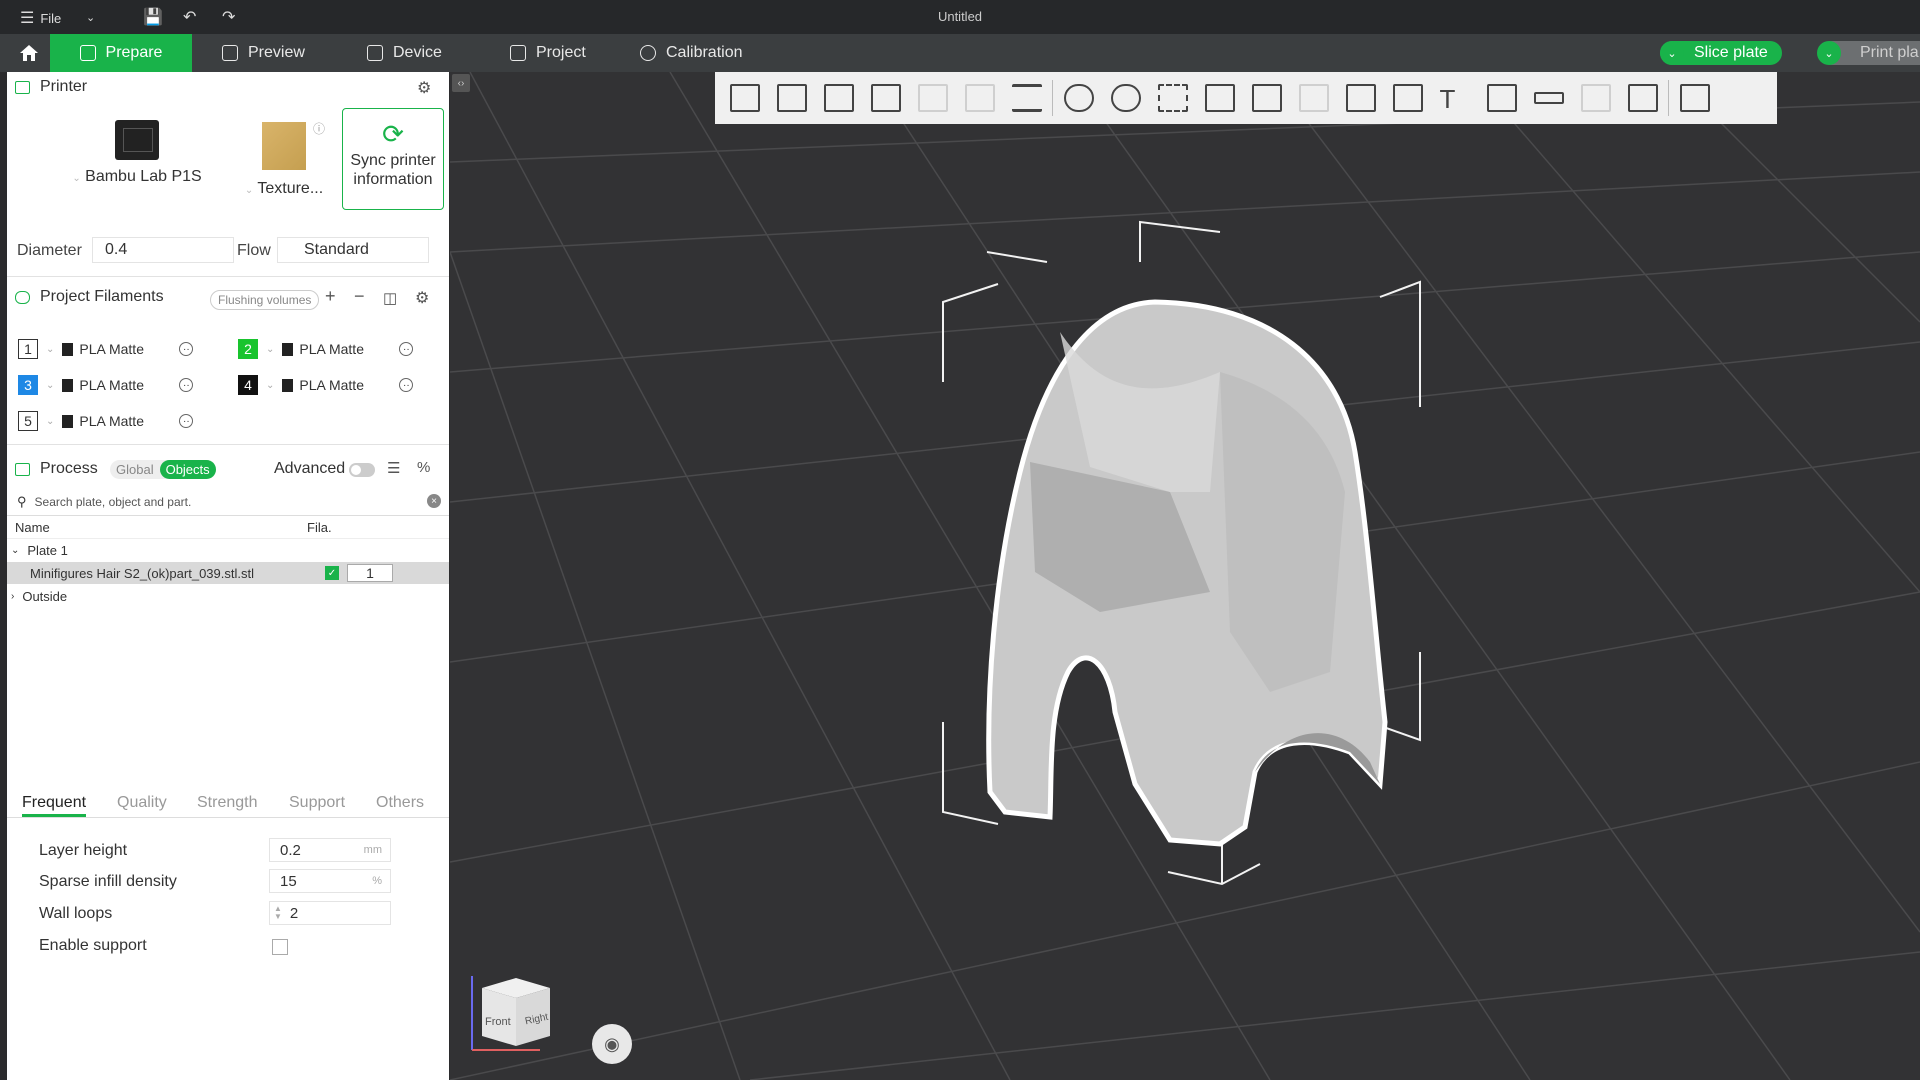 This screenshot has height=1080, width=1920. Describe the element at coordinates (1219, 98) in the screenshot. I see `lay-on-face-icon` at that location.